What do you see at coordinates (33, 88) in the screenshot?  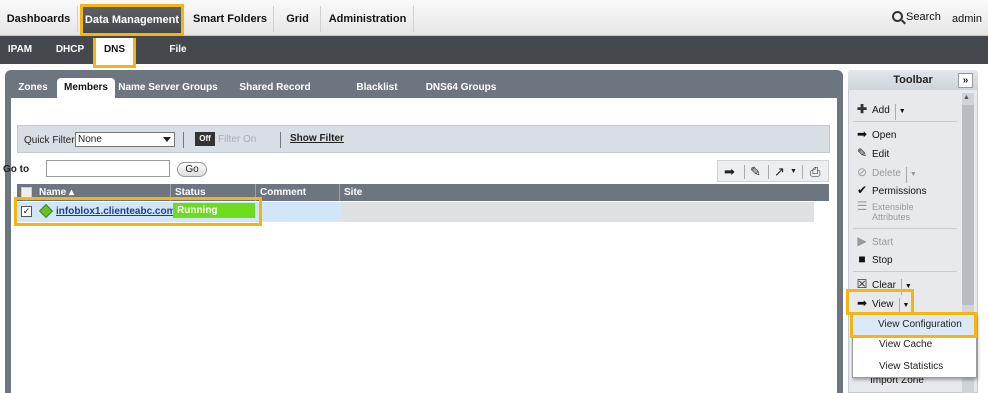 I see `tab-zones: Zones` at bounding box center [33, 88].